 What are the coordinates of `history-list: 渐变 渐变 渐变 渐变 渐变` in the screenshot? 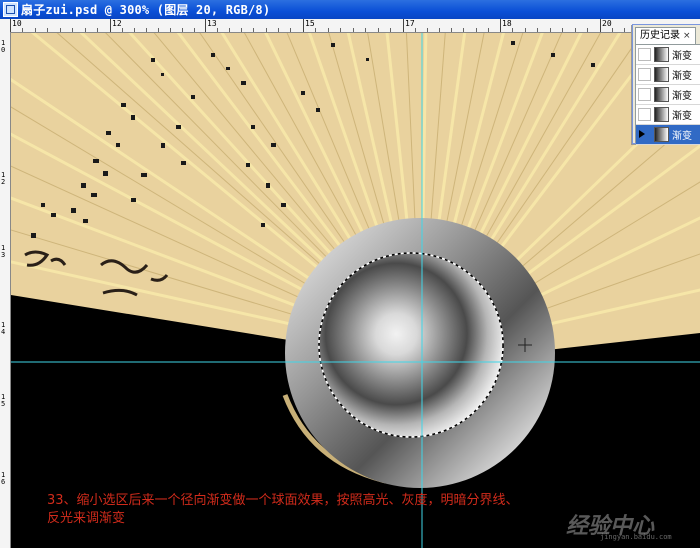 It's located at (667, 94).